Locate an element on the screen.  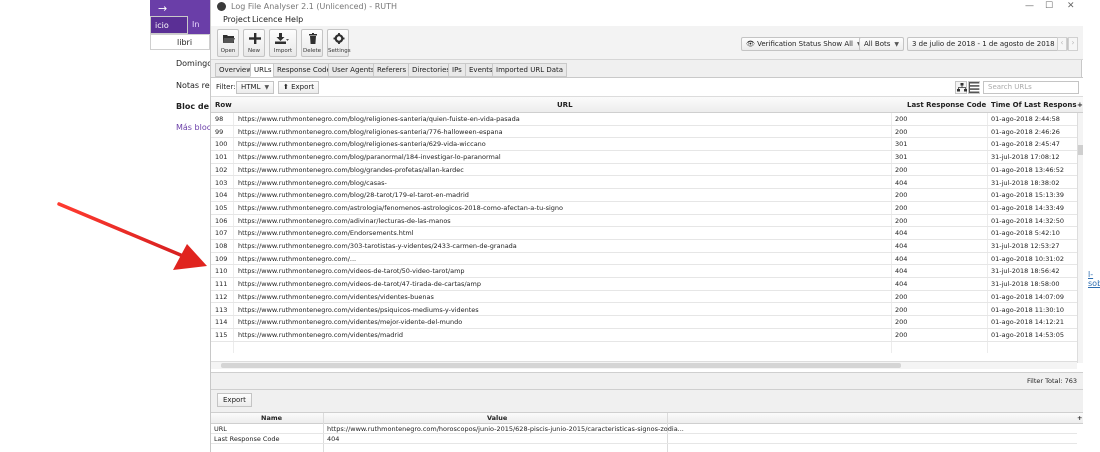
browser-header: → icio In is located at coordinates (180, 17).